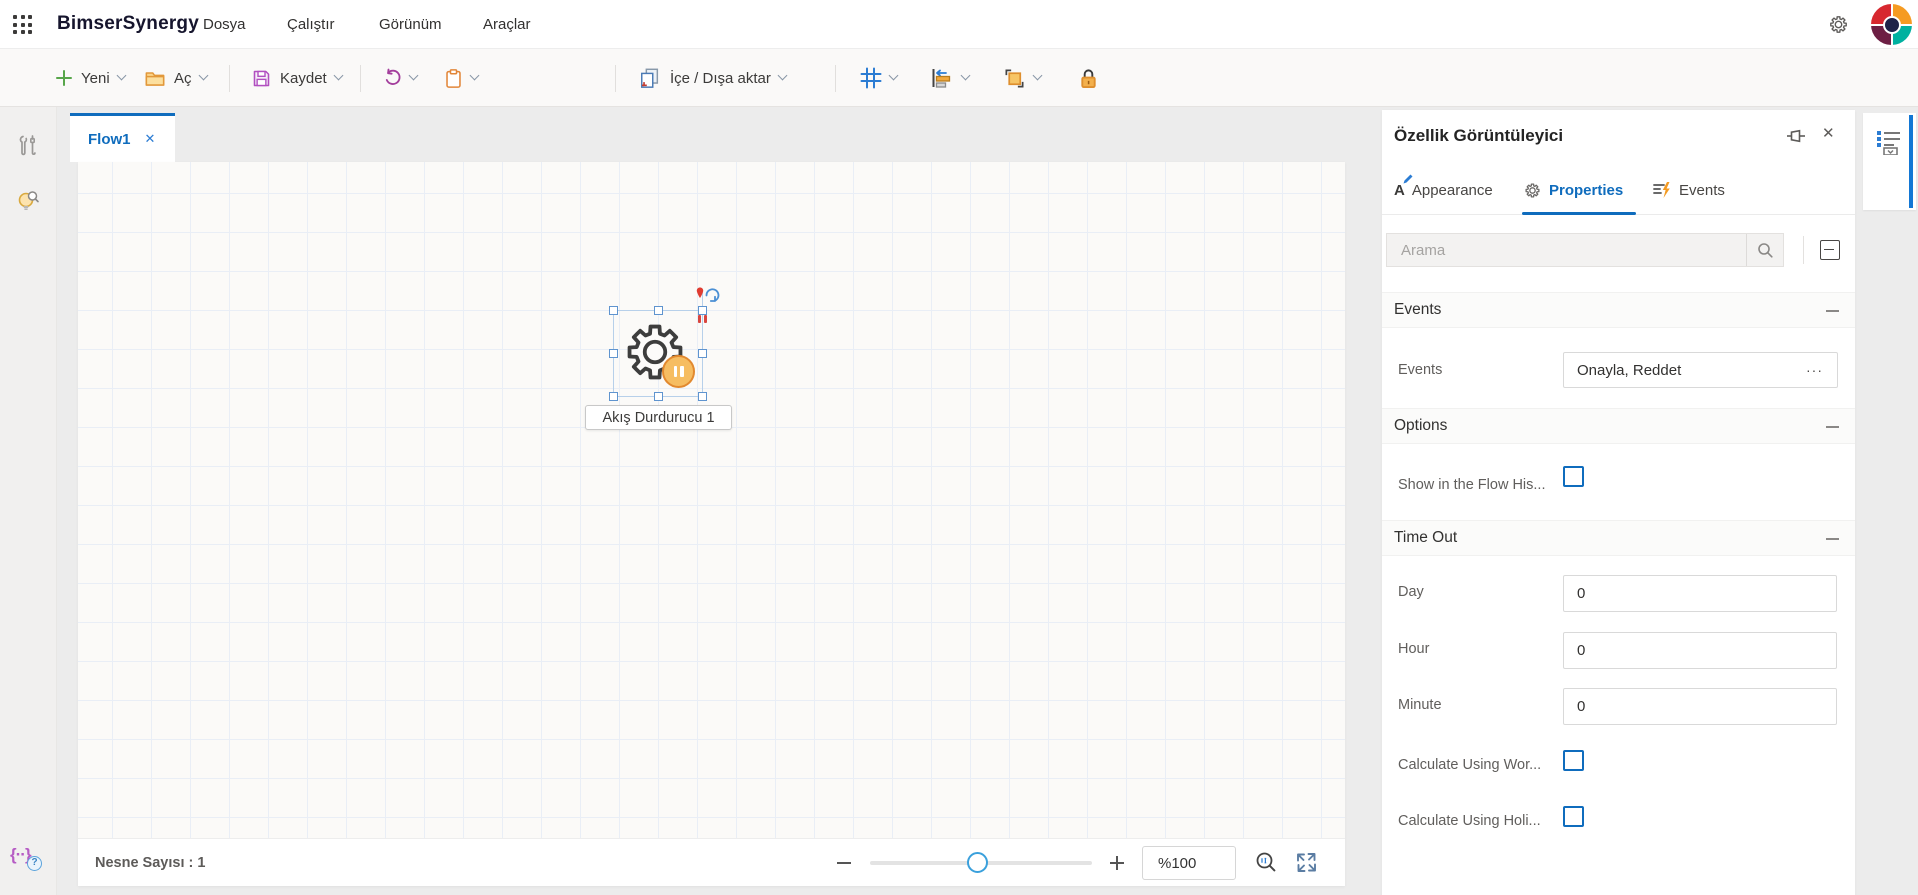 The image size is (1918, 895). Describe the element at coordinates (1573, 816) in the screenshot. I see `calc-holidays-checkbox` at that location.